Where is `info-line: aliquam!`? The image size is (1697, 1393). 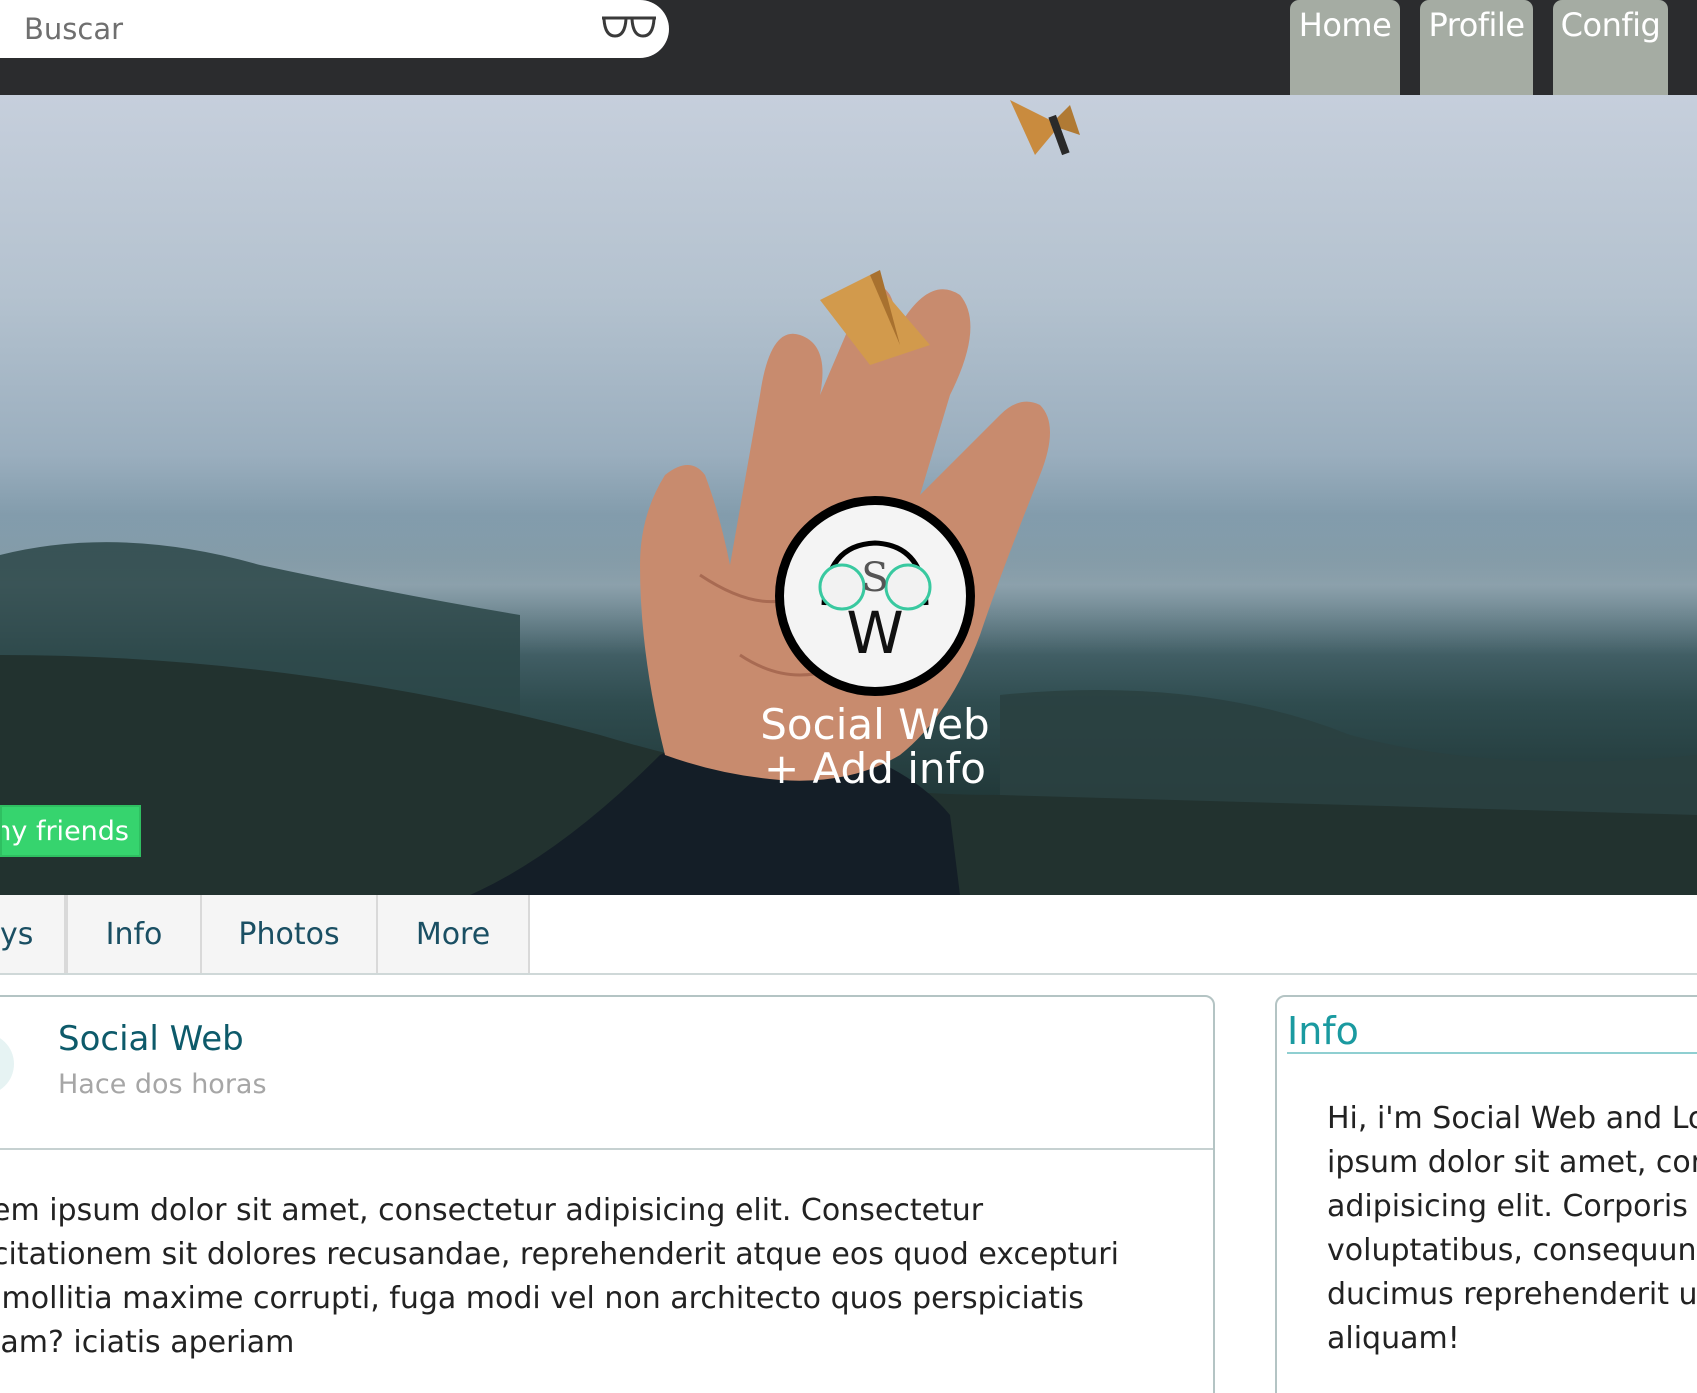 info-line: aliquam! is located at coordinates (1393, 1338).